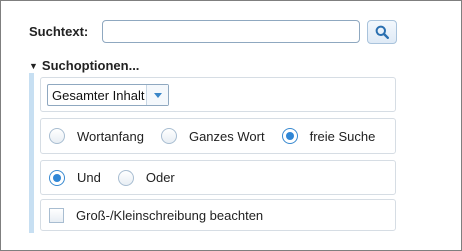 This screenshot has height=251, width=462. What do you see at coordinates (89, 177) in the screenshot?
I see `radio-label: Und` at bounding box center [89, 177].